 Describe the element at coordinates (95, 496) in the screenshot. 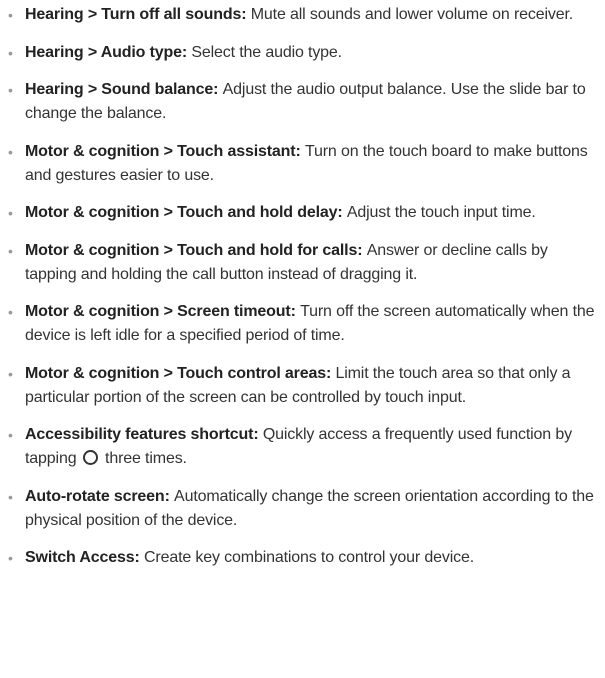

I see `item-term: Auto-rotate screen` at that location.